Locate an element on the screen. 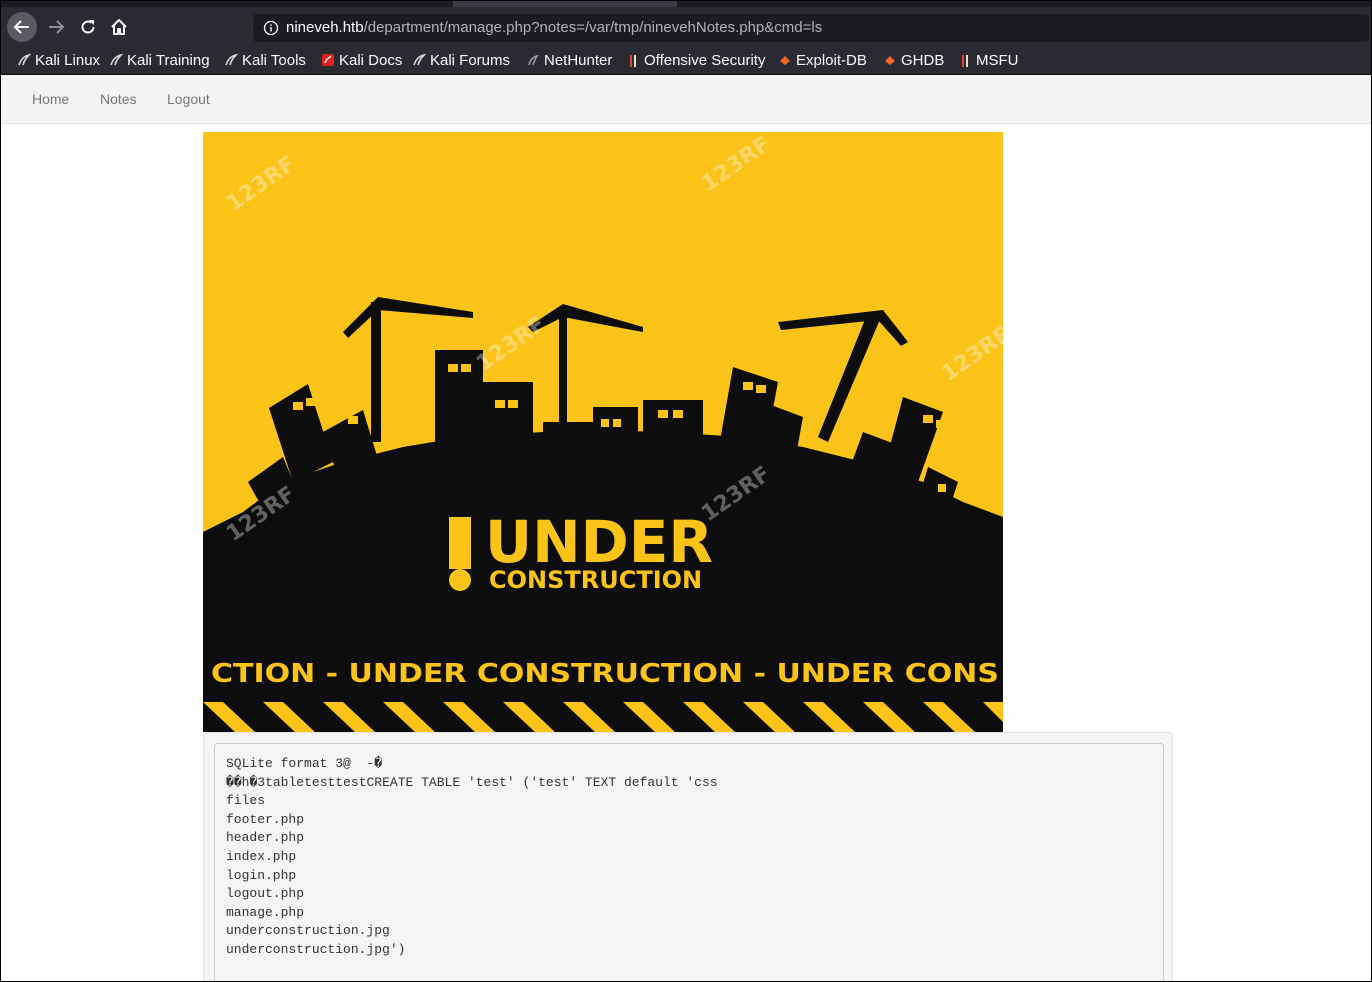 This screenshot has height=982, width=1372. bookmark-kali-linux: Kali Linux is located at coordinates (58, 60).